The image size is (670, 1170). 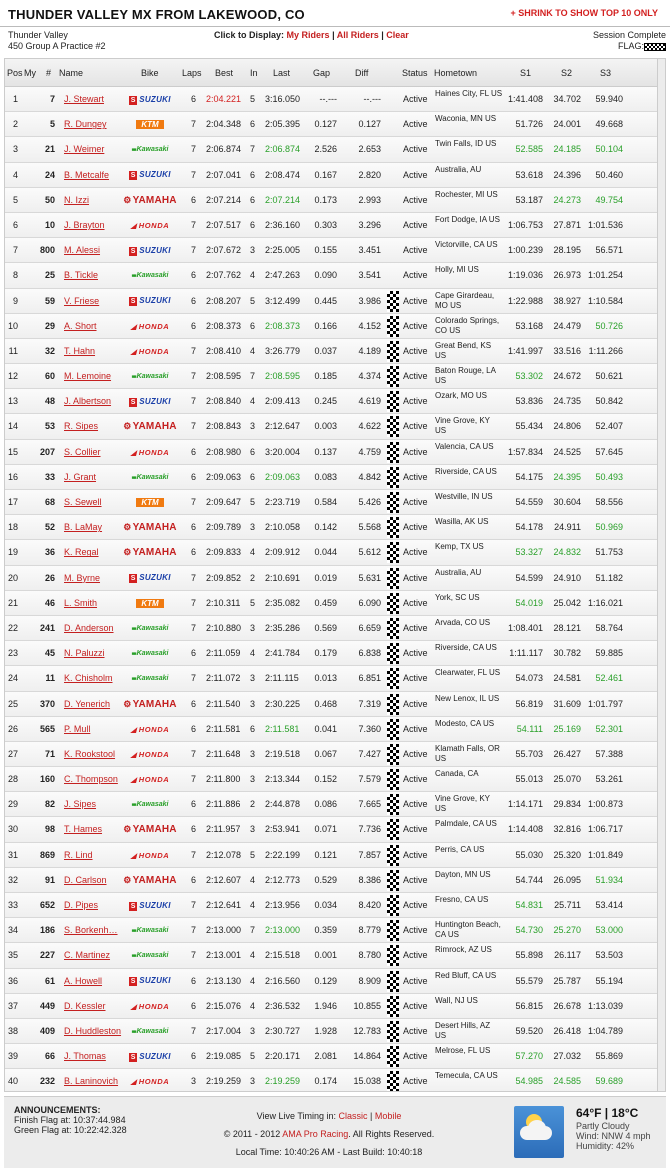 I want to click on rider-name-link: S. Collier, so click(x=82, y=452).